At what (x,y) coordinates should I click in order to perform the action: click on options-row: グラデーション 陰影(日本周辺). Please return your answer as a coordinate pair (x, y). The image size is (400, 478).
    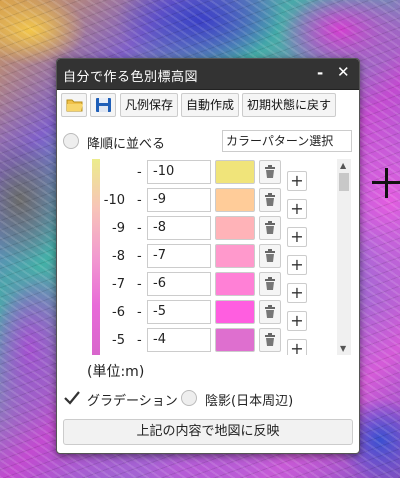
    Looking at the image, I should click on (208, 399).